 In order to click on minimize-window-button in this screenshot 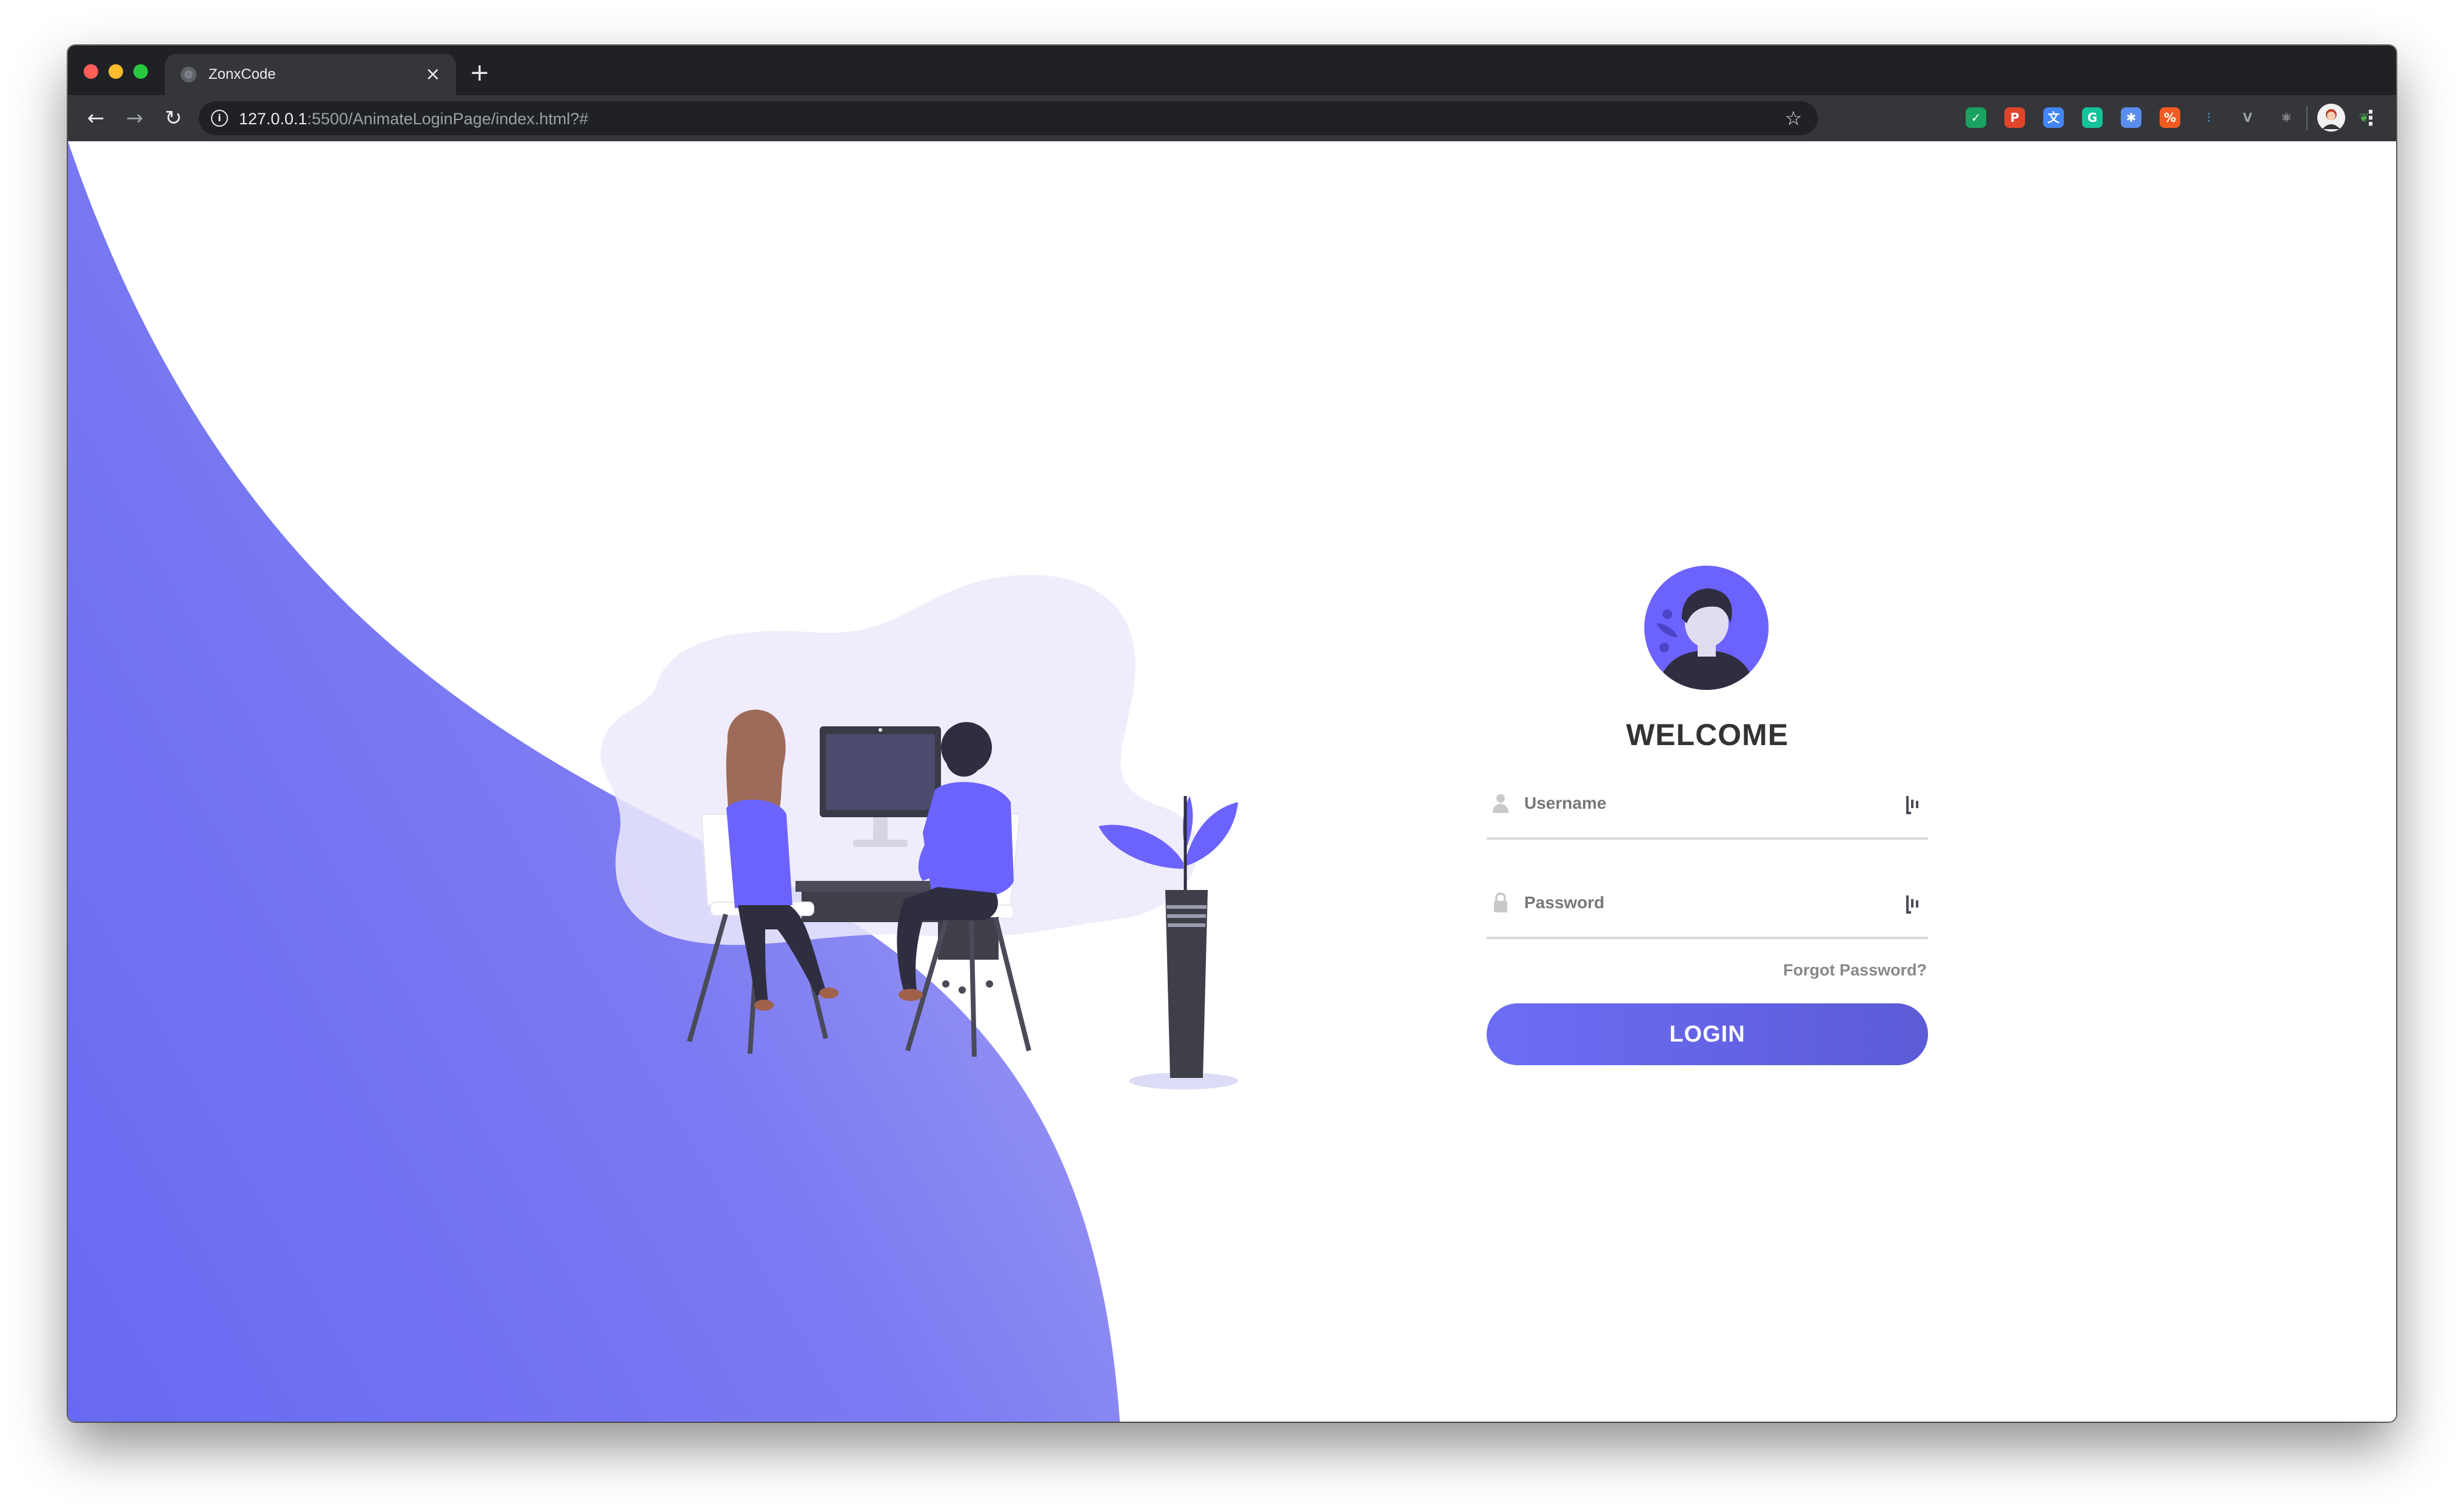, I will do `click(116, 72)`.